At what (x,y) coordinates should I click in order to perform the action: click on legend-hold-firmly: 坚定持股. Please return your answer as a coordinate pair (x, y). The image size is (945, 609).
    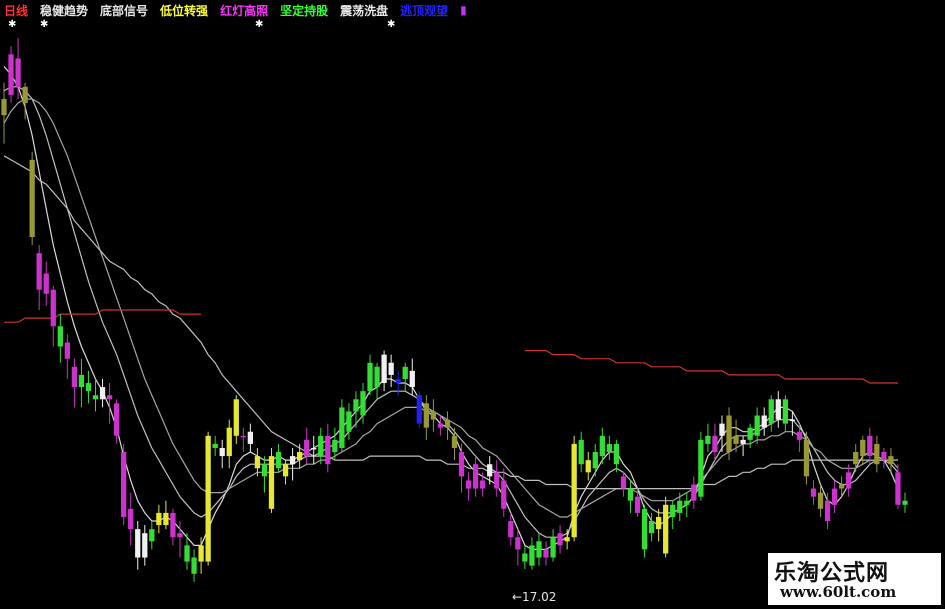
    Looking at the image, I should click on (304, 10).